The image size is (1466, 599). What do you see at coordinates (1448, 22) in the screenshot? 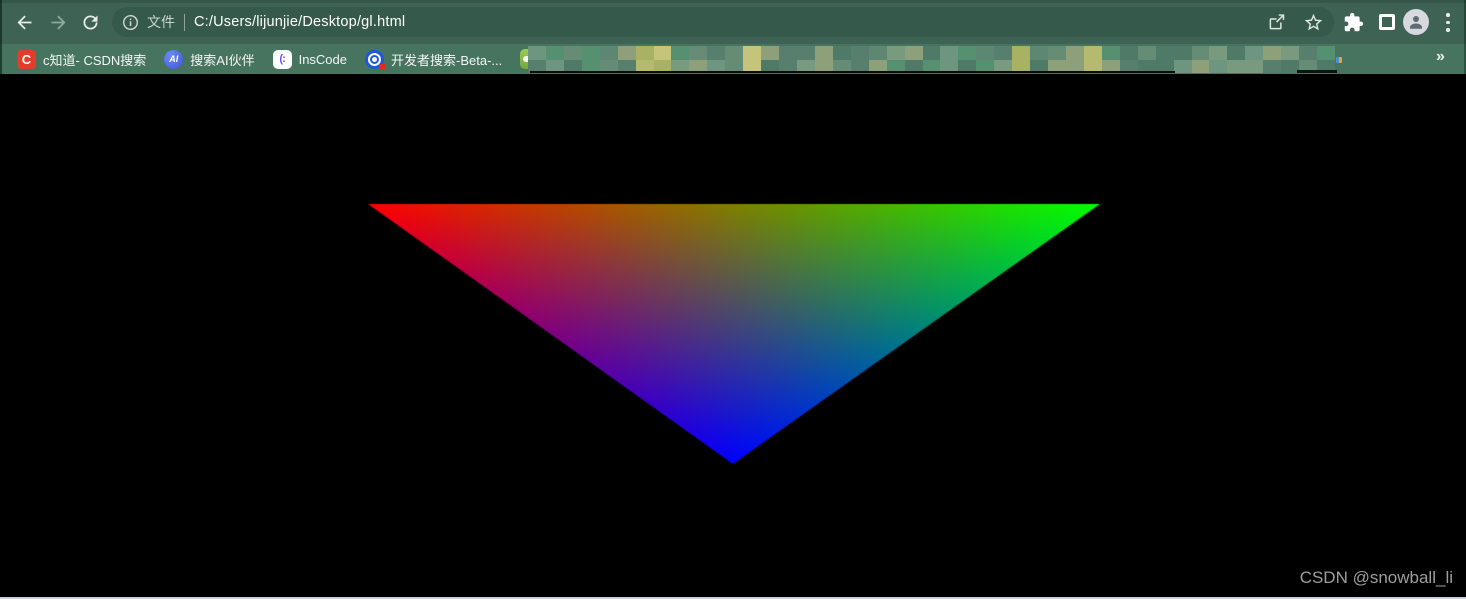
I see `browser-menu-button` at bounding box center [1448, 22].